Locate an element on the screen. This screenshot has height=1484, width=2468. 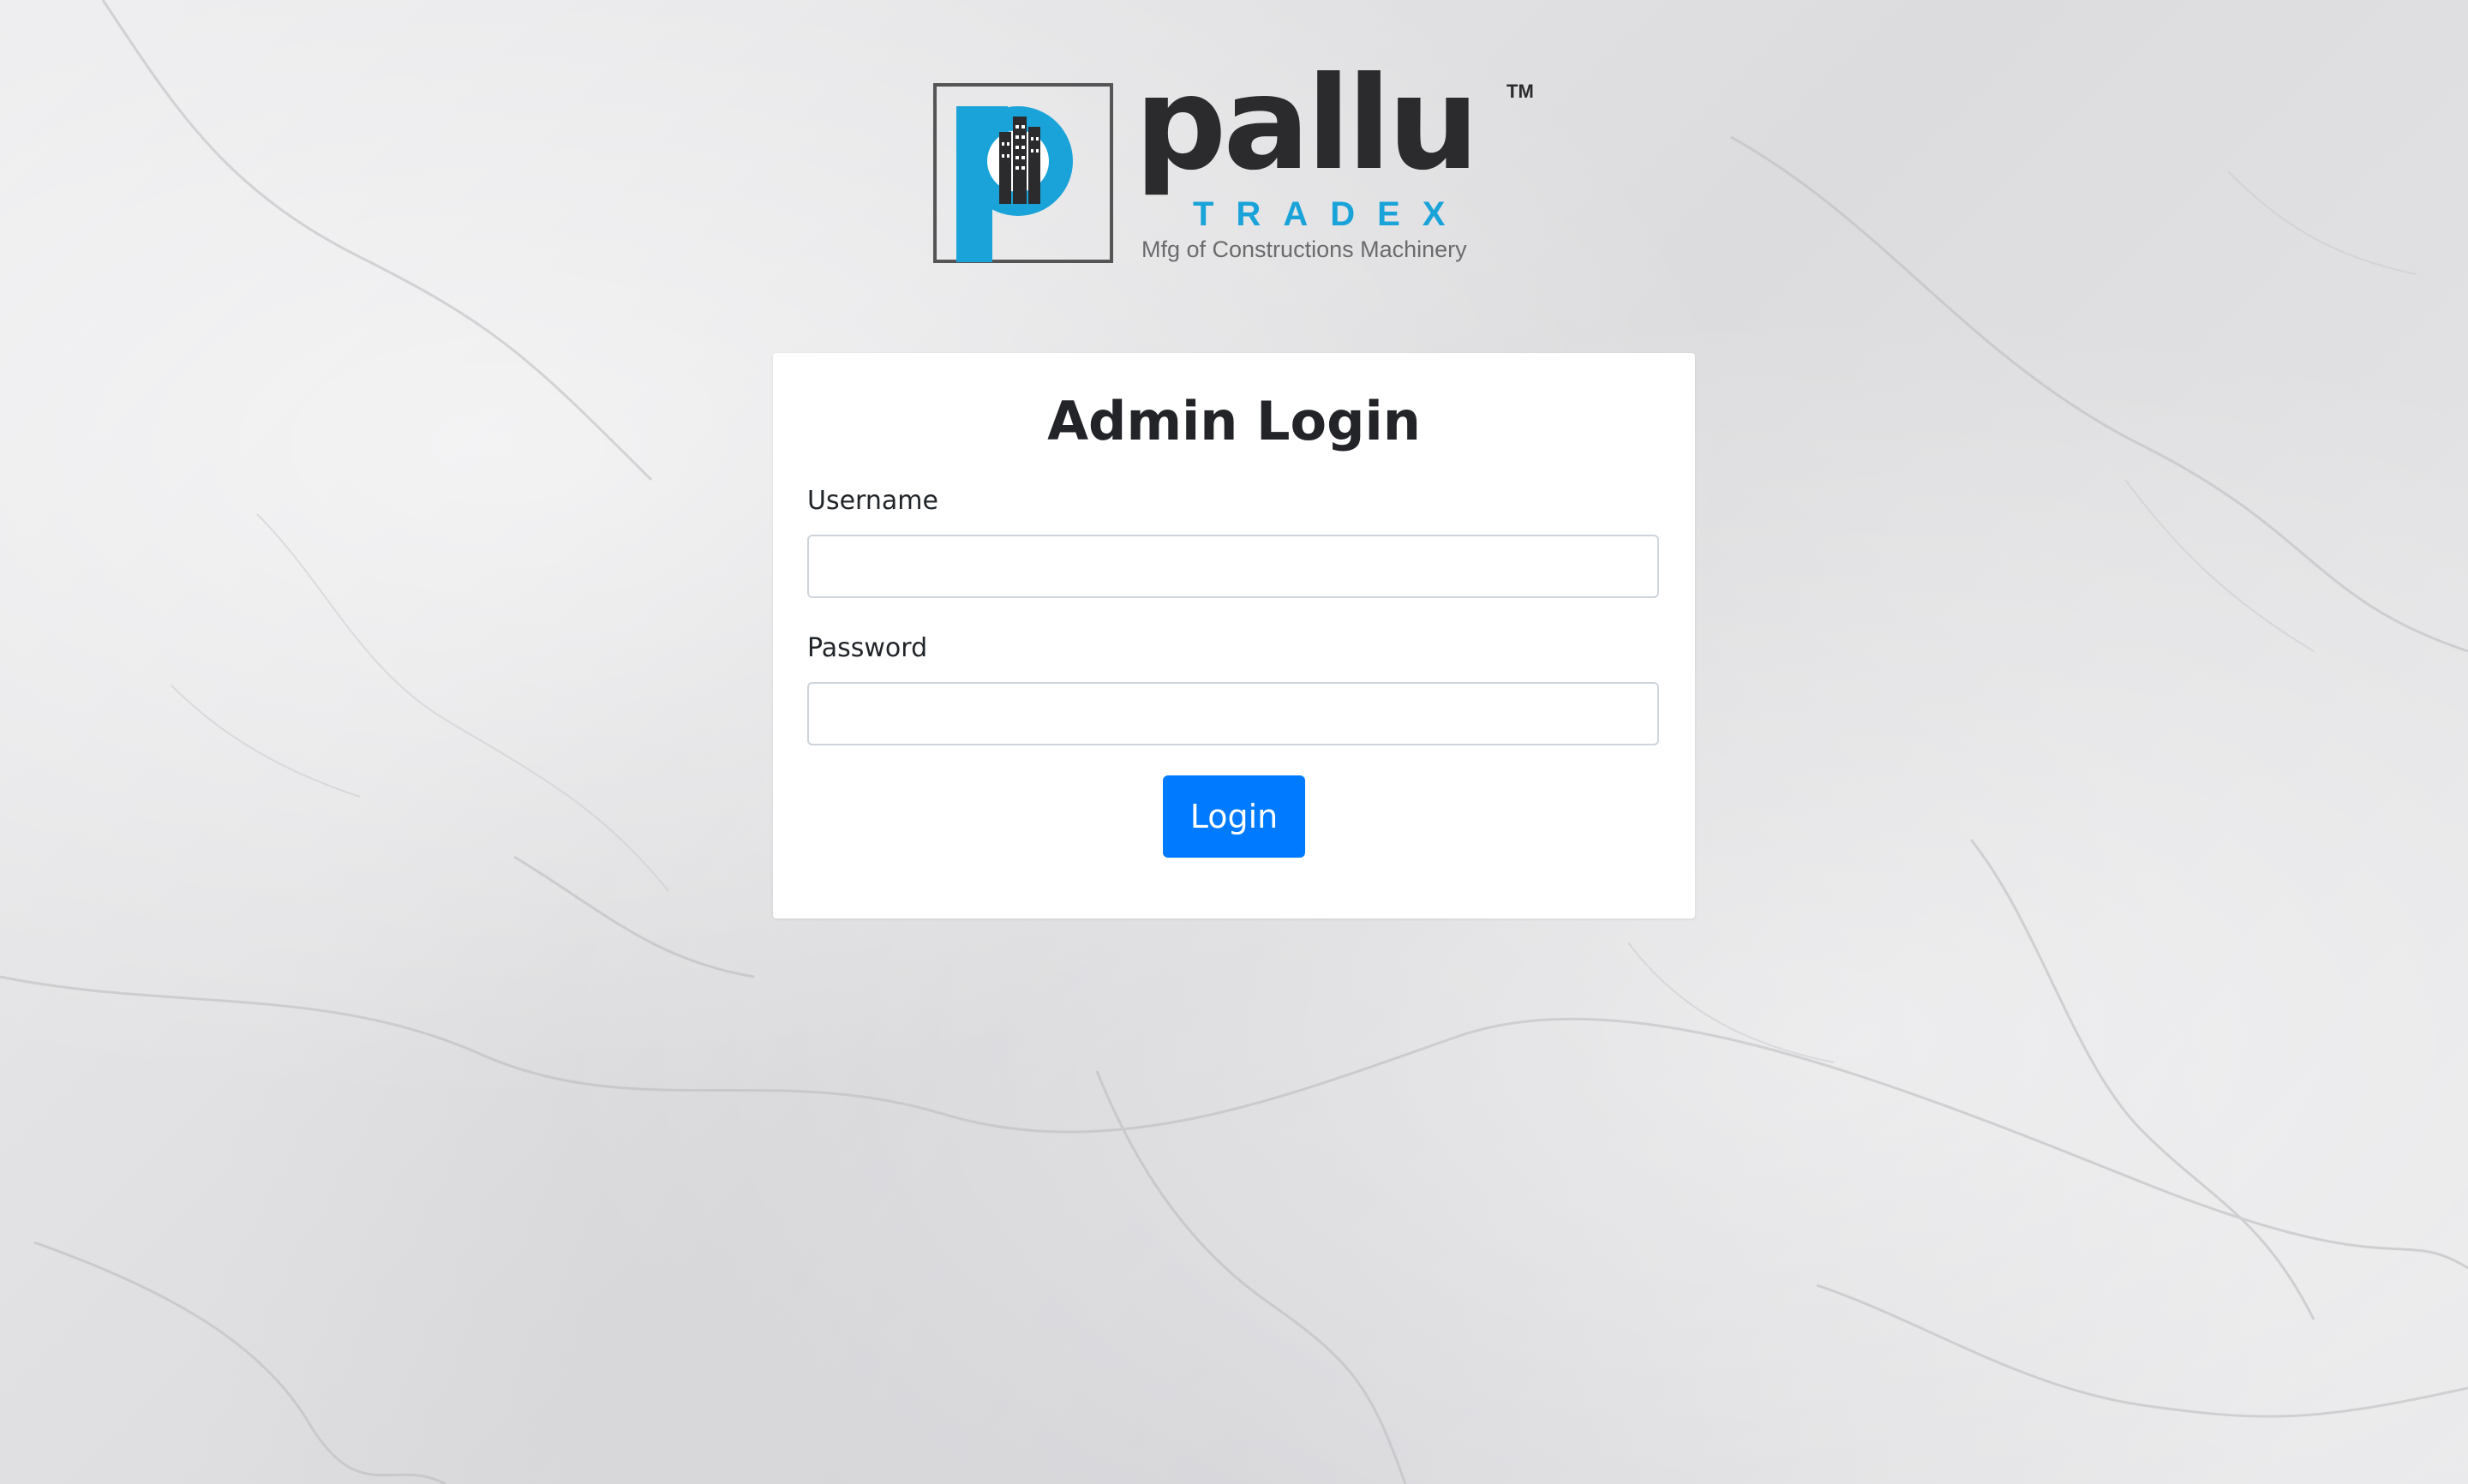
page-title: Admin Login is located at coordinates (1234, 421).